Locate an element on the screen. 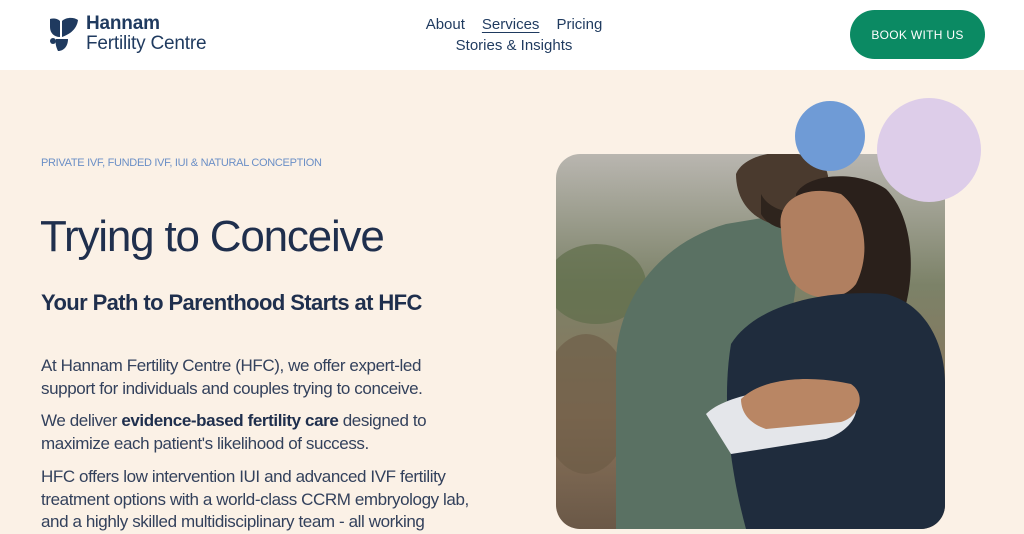  care-text-bold: evidence-based fertility care is located at coordinates (230, 420).